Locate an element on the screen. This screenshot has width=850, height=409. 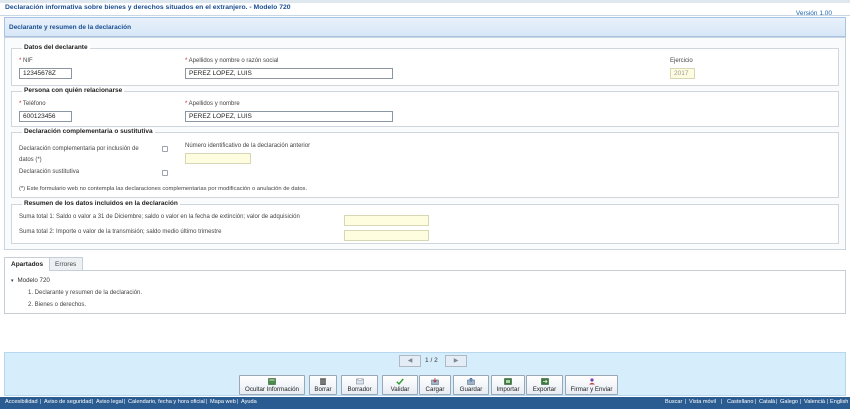
contact-name-input: PEREZ LOPEZ, LUIS is located at coordinates (289, 116).